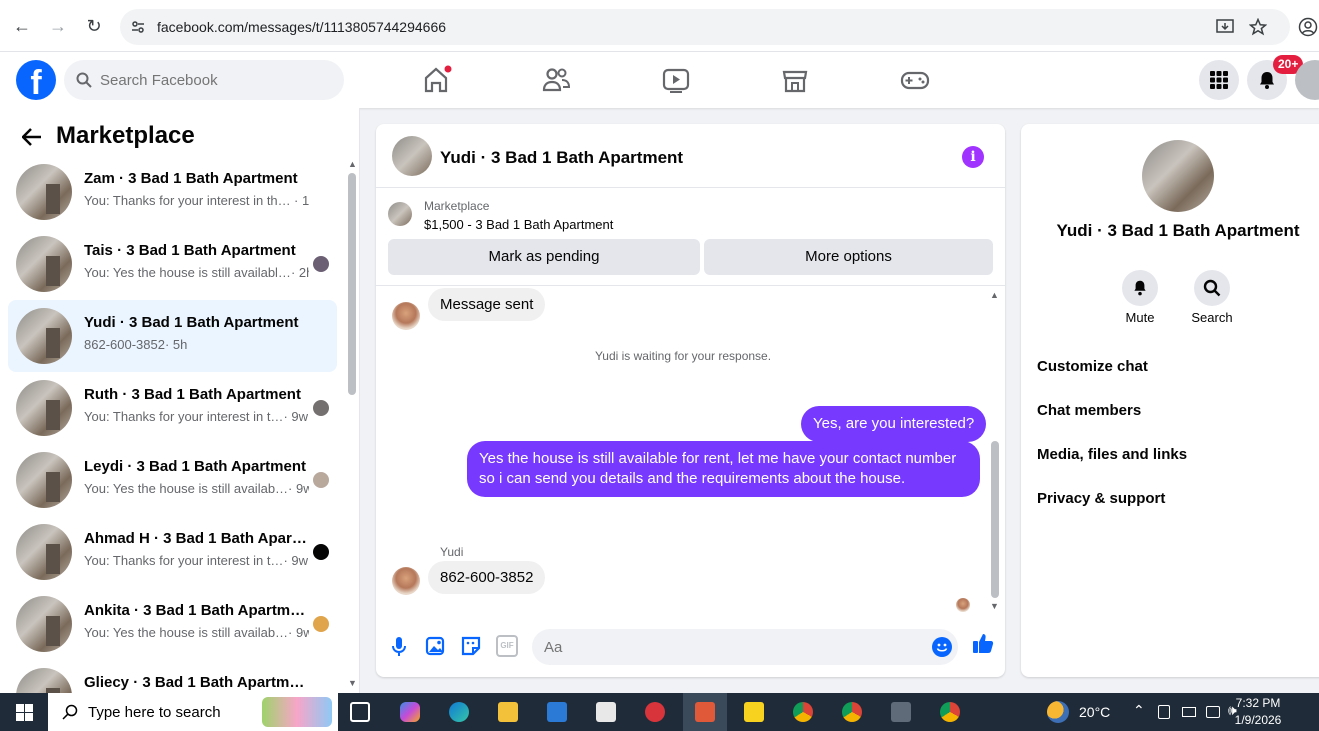 The height and width of the screenshot is (731, 1319). Describe the element at coordinates (1267, 80) in the screenshot. I see `bell-icon` at that location.